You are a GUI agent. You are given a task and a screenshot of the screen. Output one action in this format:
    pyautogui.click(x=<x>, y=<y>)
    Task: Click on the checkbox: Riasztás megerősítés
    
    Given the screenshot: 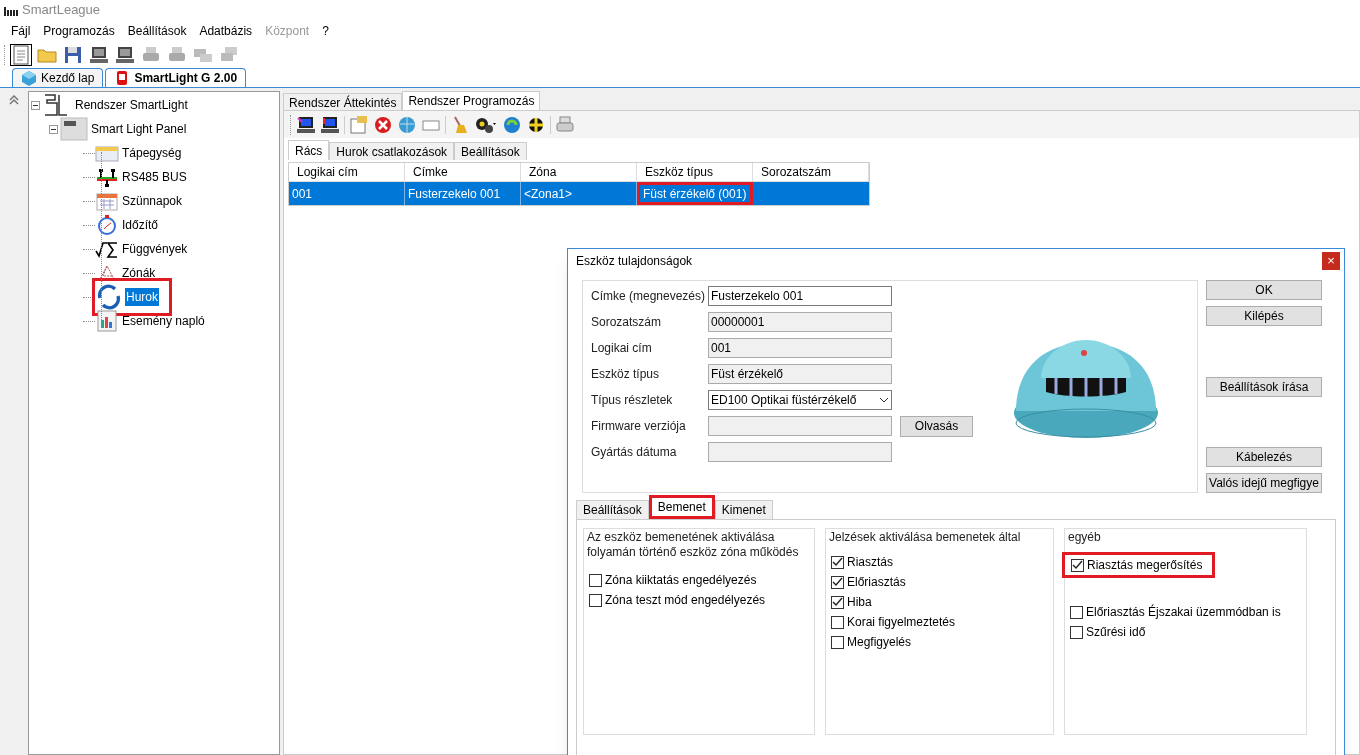 What is the action you would take?
    pyautogui.click(x=1139, y=565)
    